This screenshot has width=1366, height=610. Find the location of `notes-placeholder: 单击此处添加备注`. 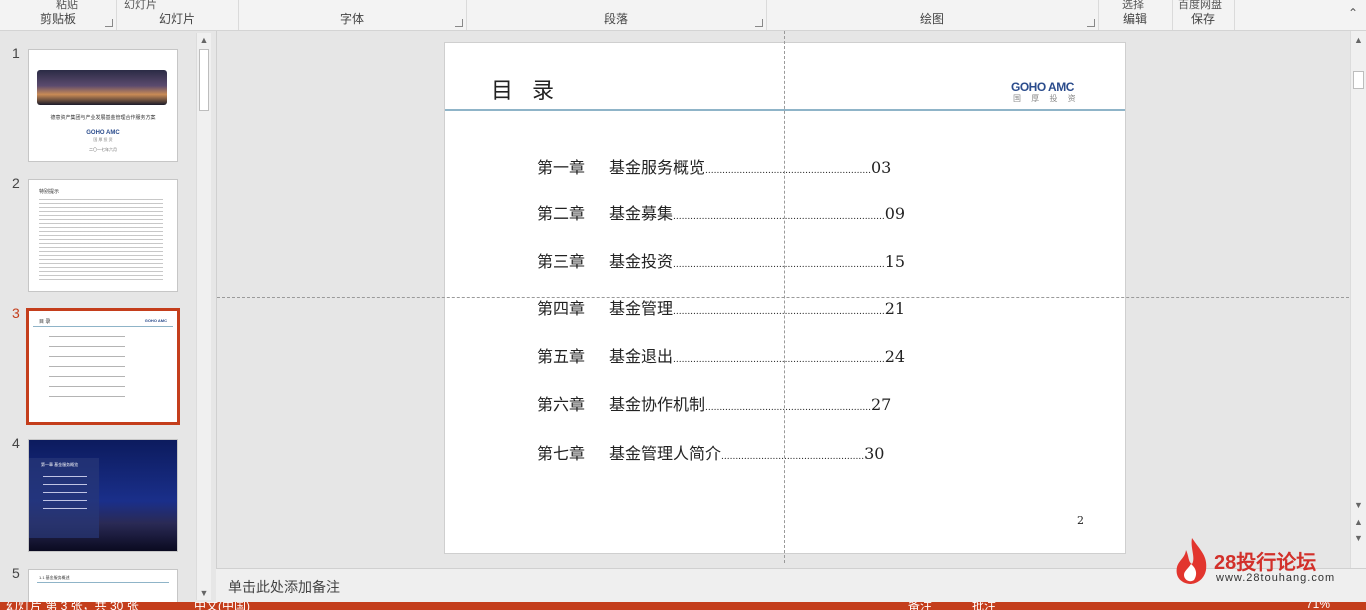

notes-placeholder: 单击此处添加备注 is located at coordinates (284, 587).